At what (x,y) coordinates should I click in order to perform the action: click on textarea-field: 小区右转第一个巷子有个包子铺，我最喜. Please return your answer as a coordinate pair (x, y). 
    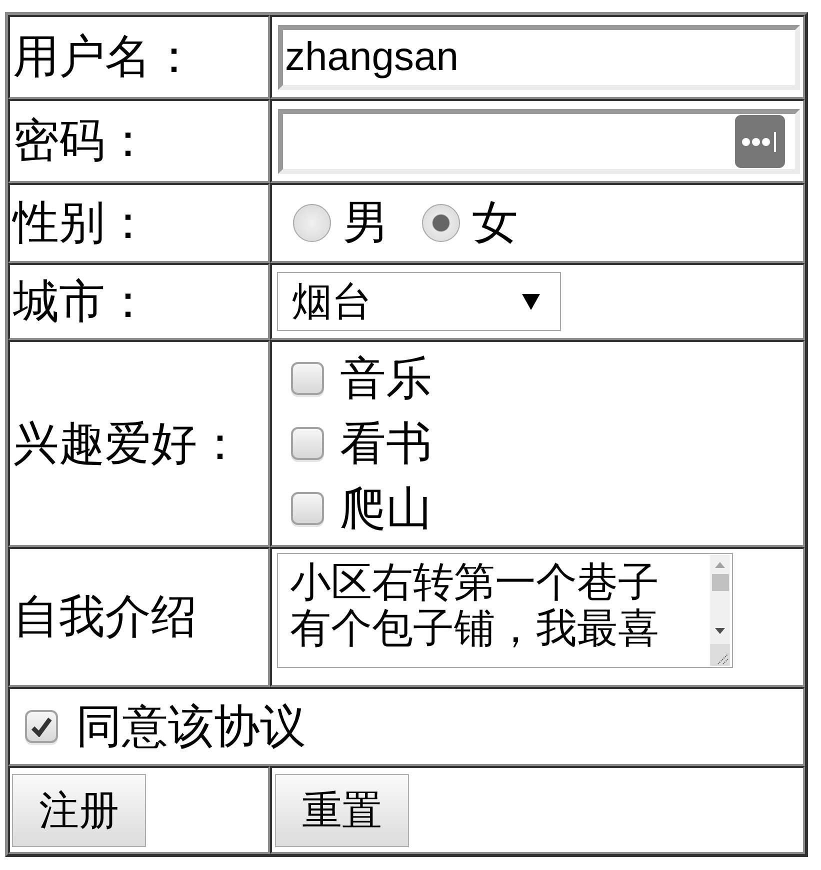
    Looking at the image, I should click on (505, 610).